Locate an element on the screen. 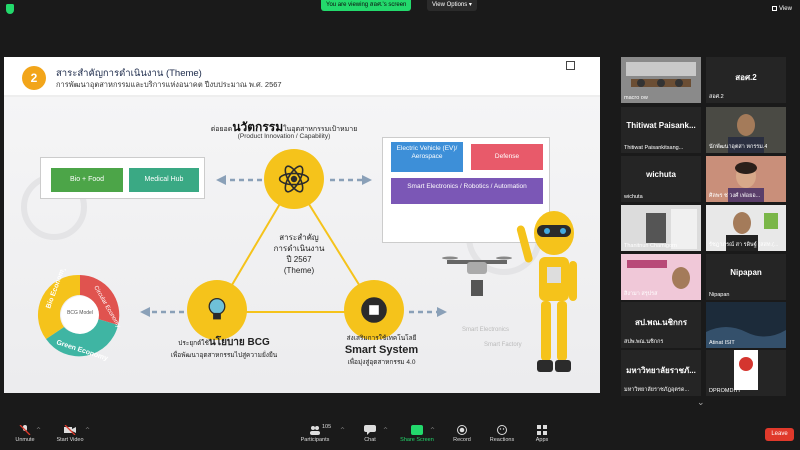 The height and width of the screenshot is (450, 800). participant-name: wichuta is located at coordinates (633, 197).